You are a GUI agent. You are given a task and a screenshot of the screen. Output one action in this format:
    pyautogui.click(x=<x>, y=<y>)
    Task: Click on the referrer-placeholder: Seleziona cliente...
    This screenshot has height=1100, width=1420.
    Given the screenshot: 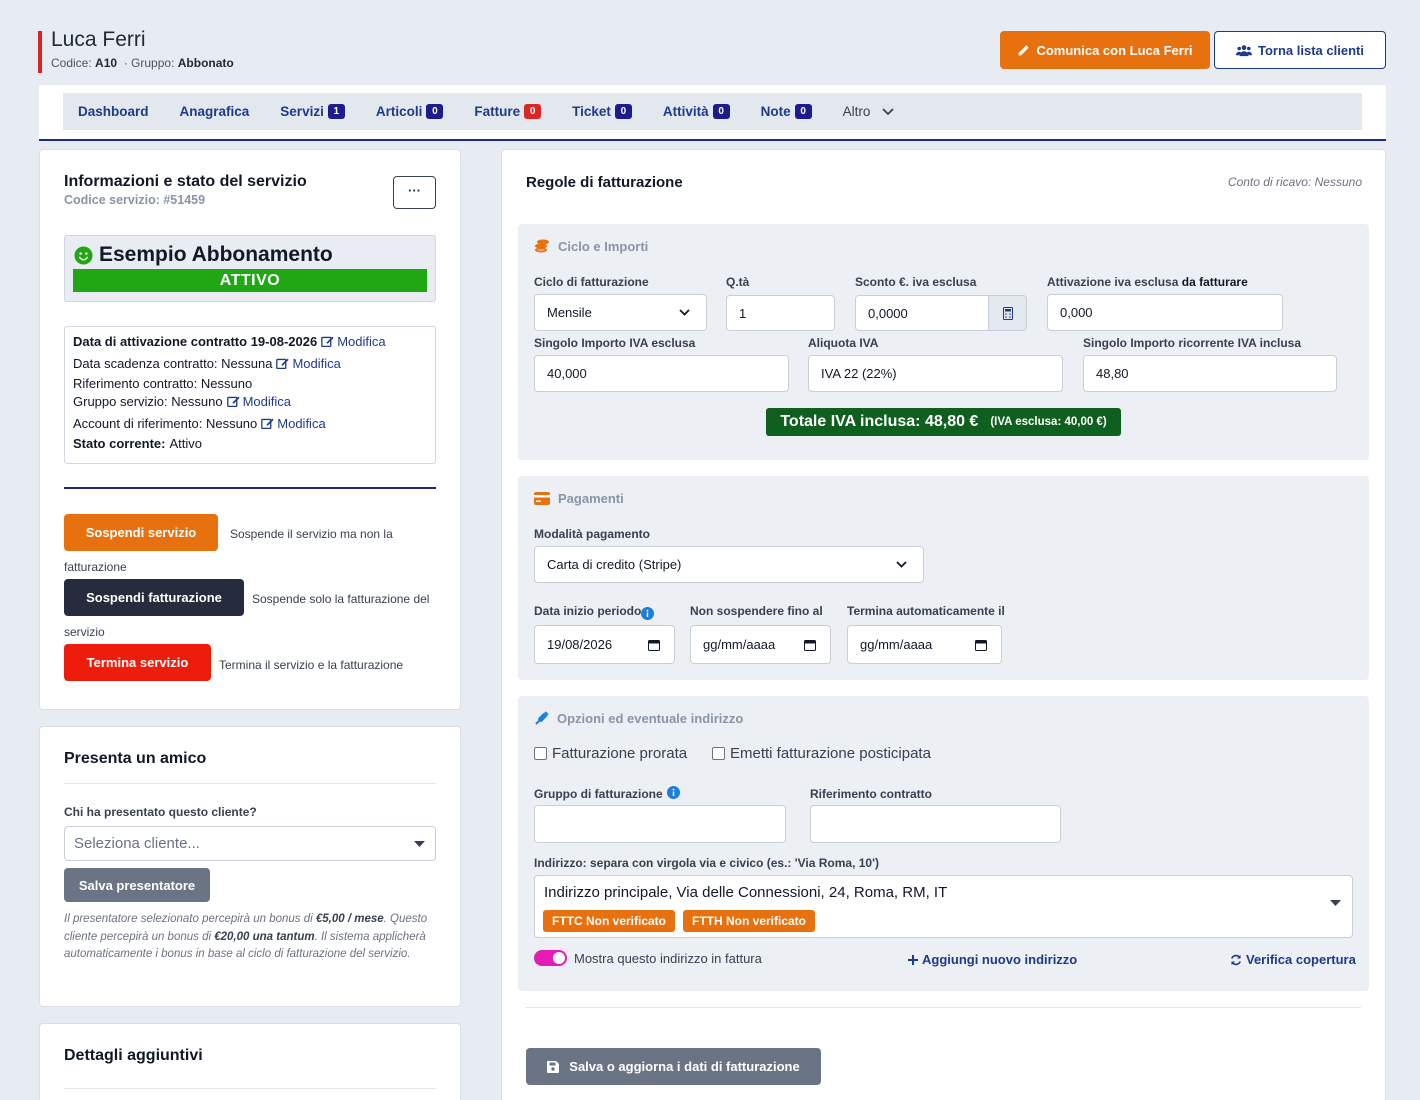 What is the action you would take?
    pyautogui.click(x=137, y=843)
    